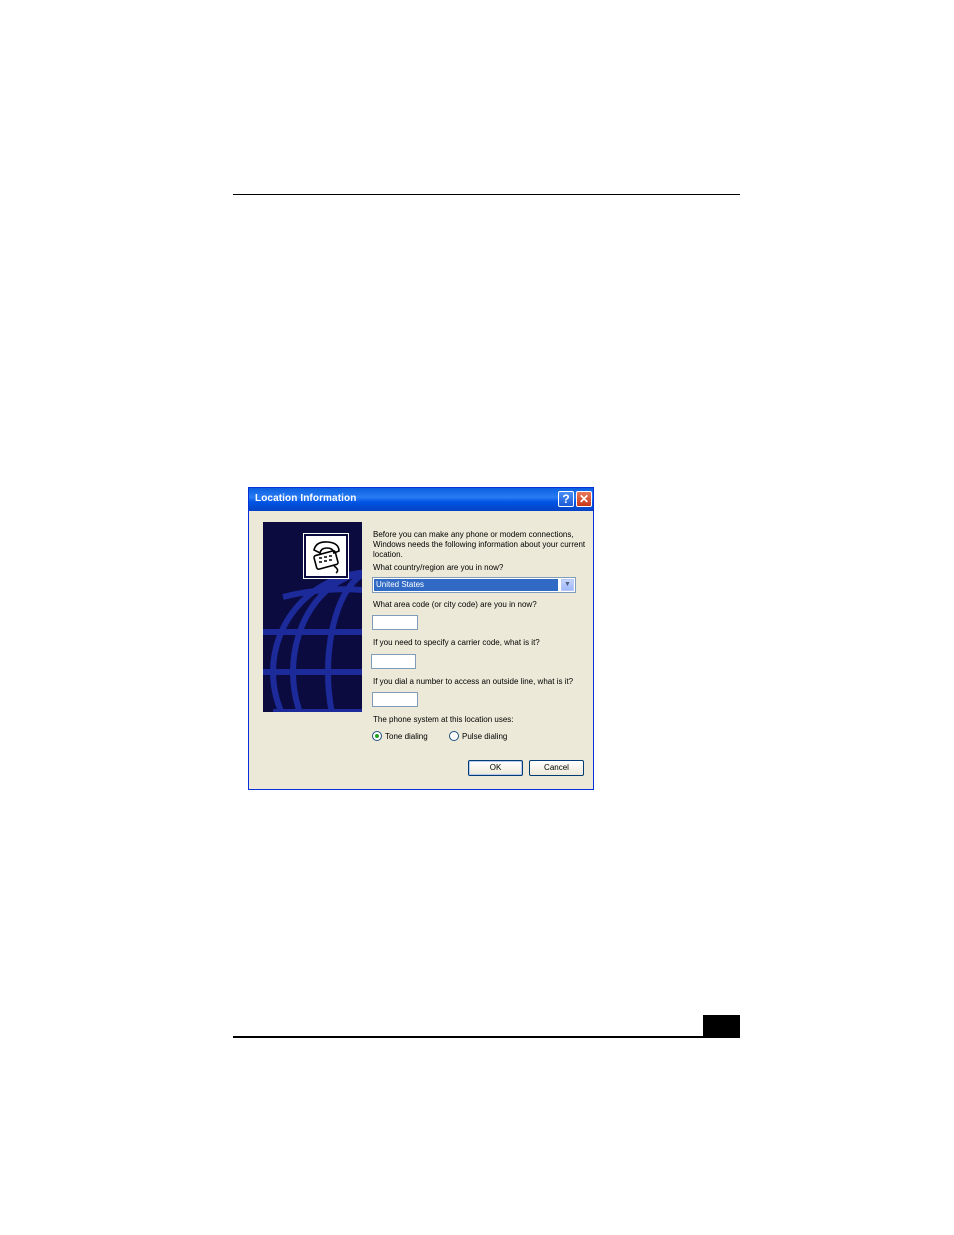 This screenshot has width=954, height=1235. I want to click on country-select-value: United States, so click(466, 585).